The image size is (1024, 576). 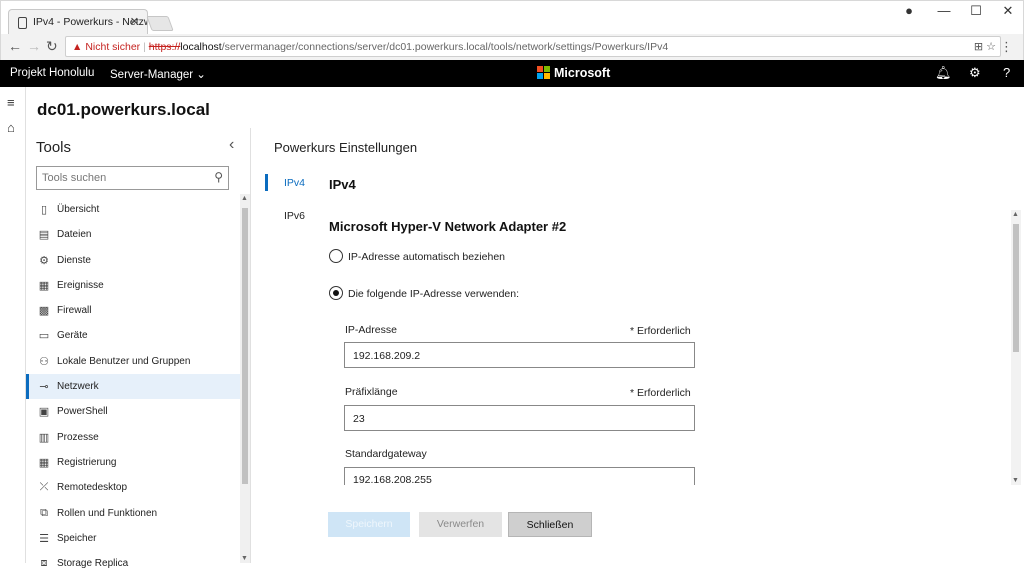 I want to click on app-switcher: Server-Manager ⌄, so click(x=158, y=74).